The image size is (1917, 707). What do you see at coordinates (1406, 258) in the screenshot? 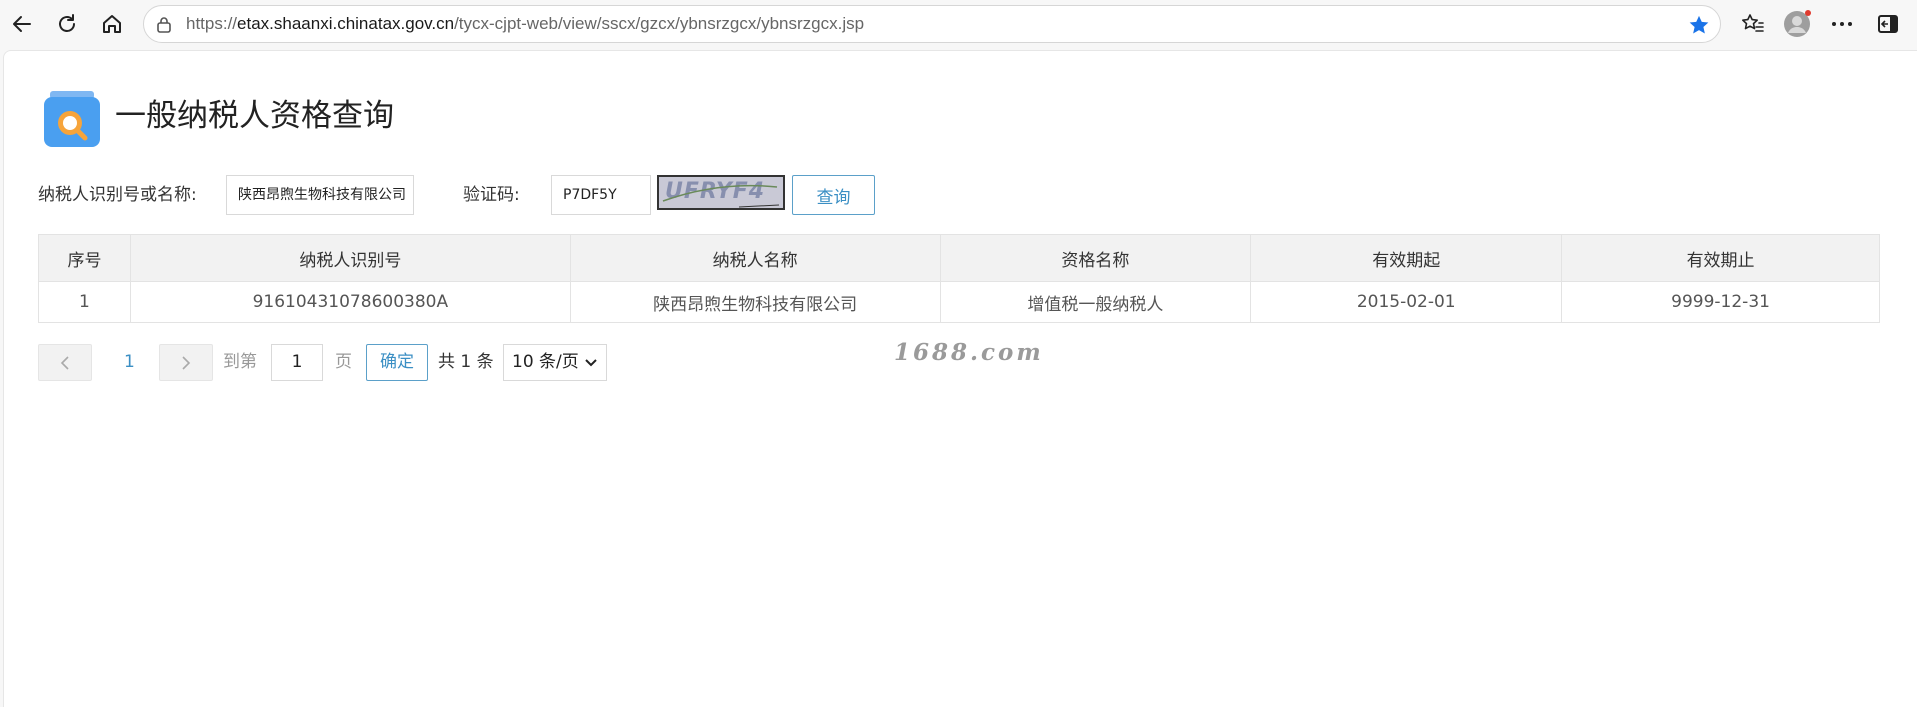
I see `header-valid-from: 有效期起` at bounding box center [1406, 258].